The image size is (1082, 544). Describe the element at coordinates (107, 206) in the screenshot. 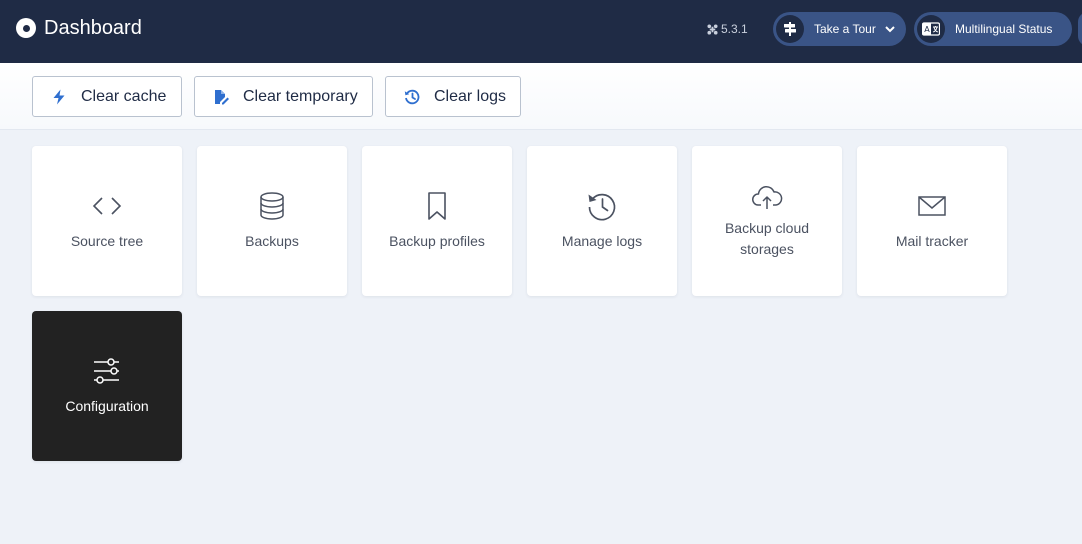

I see `code-icon` at that location.